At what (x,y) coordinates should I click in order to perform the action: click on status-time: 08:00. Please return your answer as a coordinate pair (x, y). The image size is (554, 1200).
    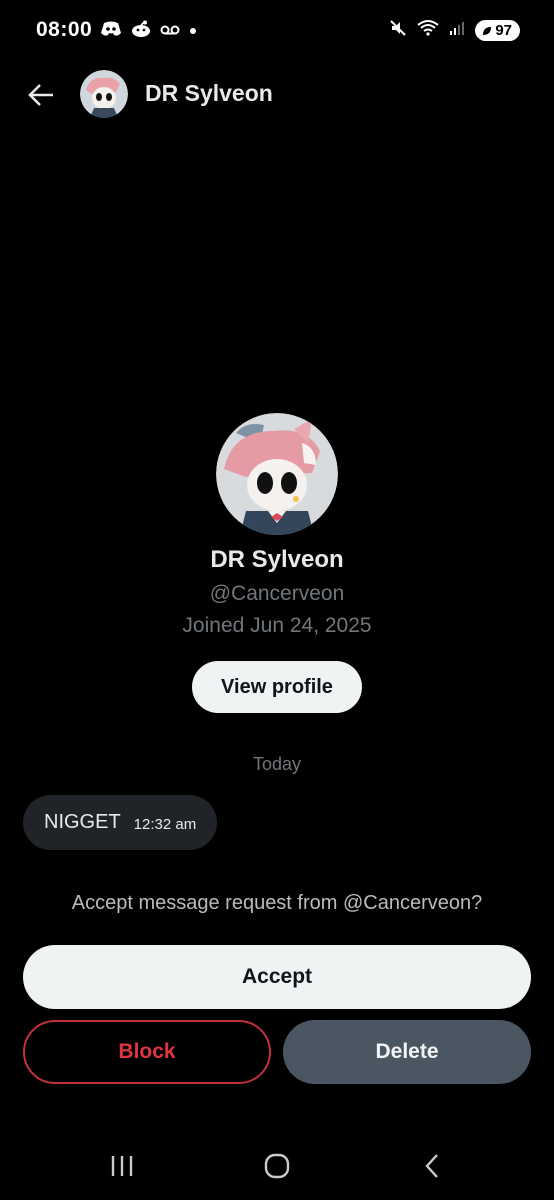
    Looking at the image, I should click on (64, 29).